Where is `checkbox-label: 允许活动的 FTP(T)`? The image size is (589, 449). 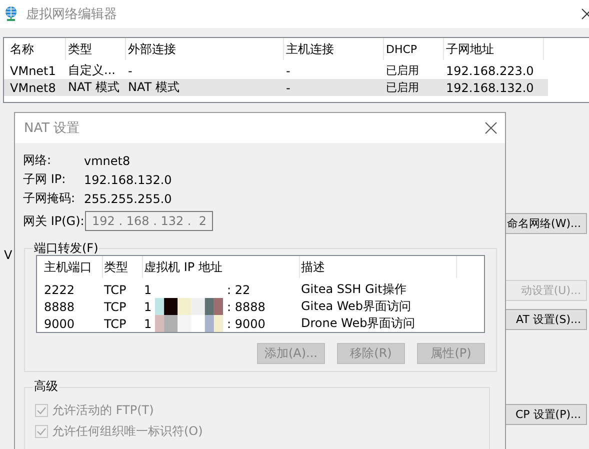
checkbox-label: 允许活动的 FTP(T) is located at coordinates (103, 410).